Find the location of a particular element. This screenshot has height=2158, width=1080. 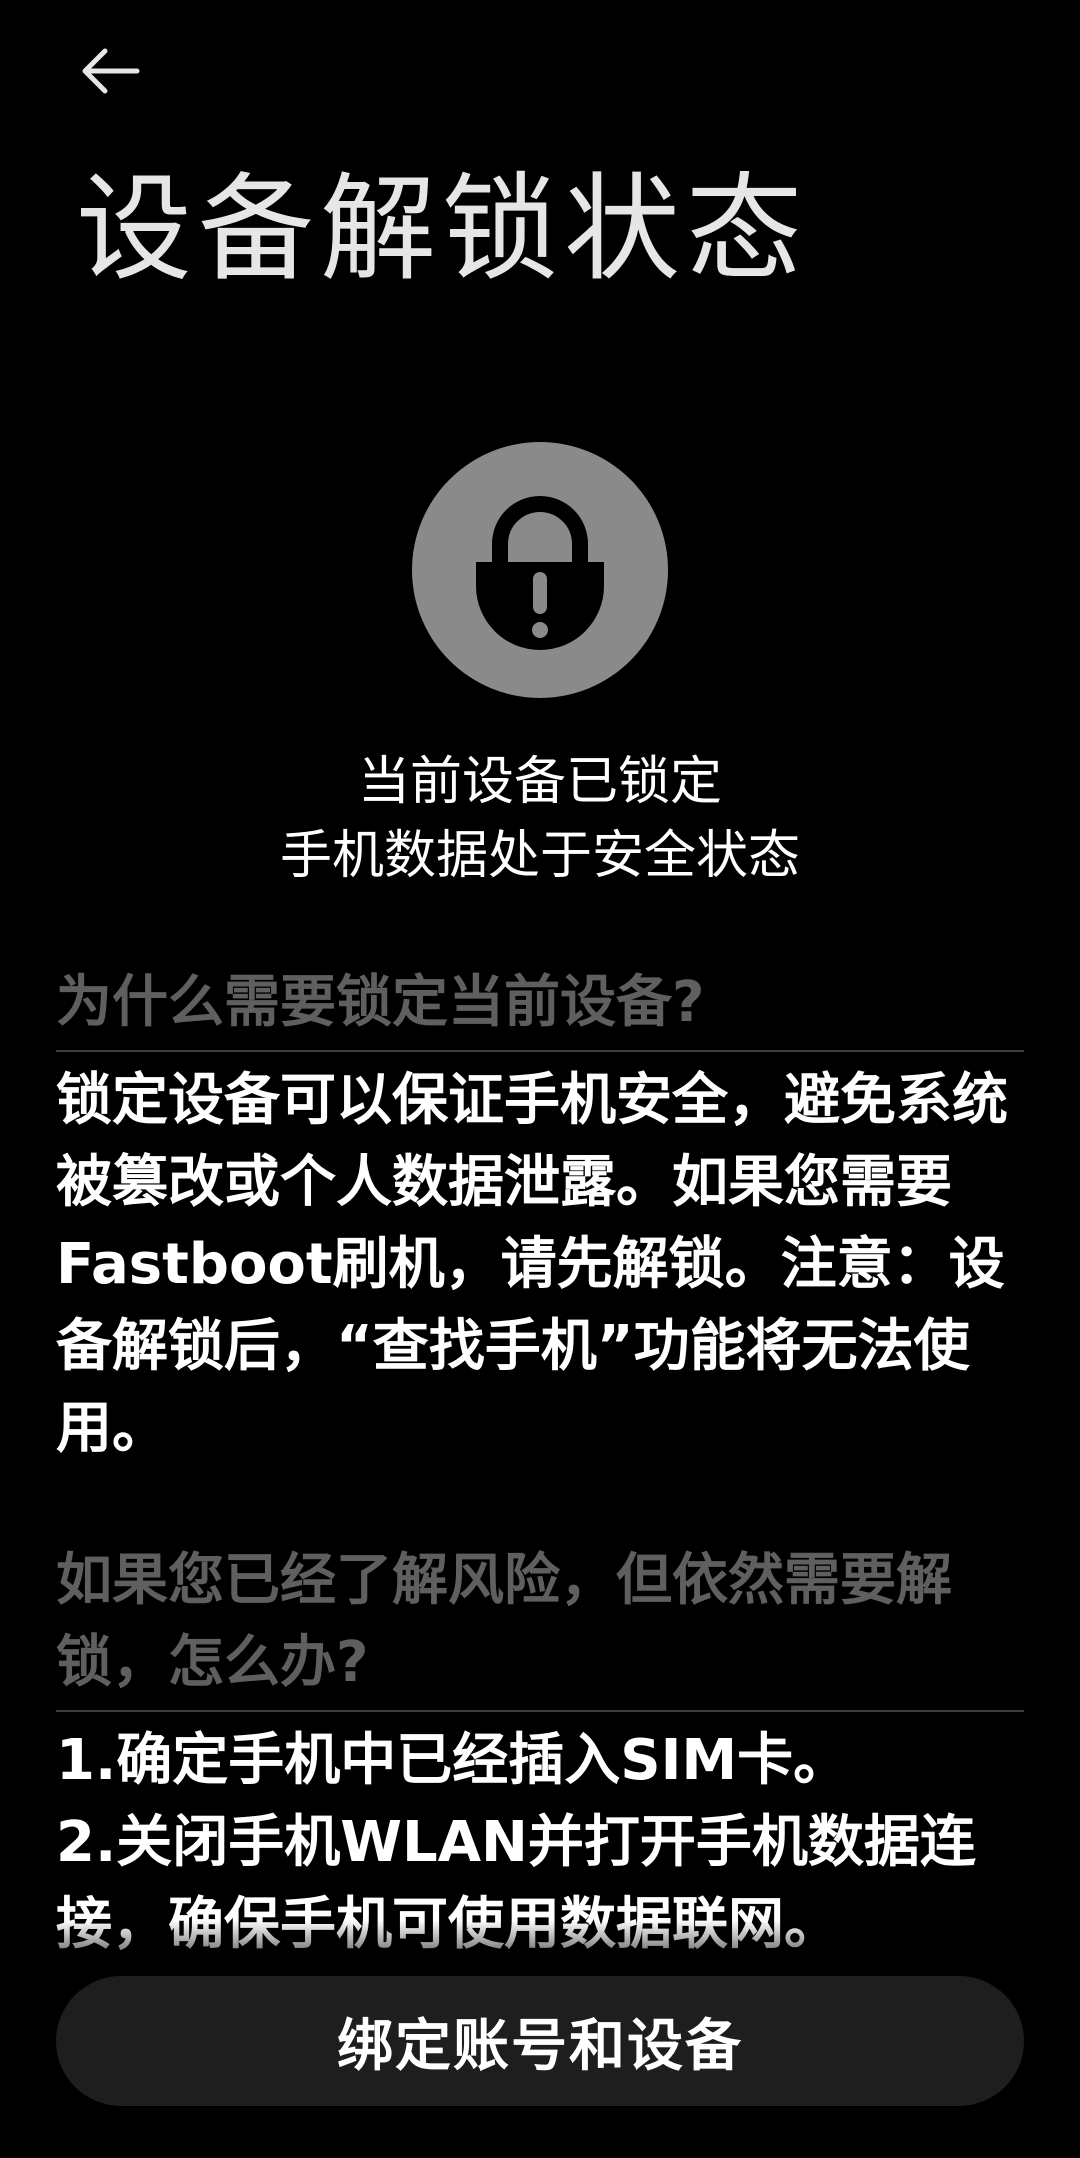

bind-account-button-label: 绑定账号和设备 is located at coordinates (540, 2046).